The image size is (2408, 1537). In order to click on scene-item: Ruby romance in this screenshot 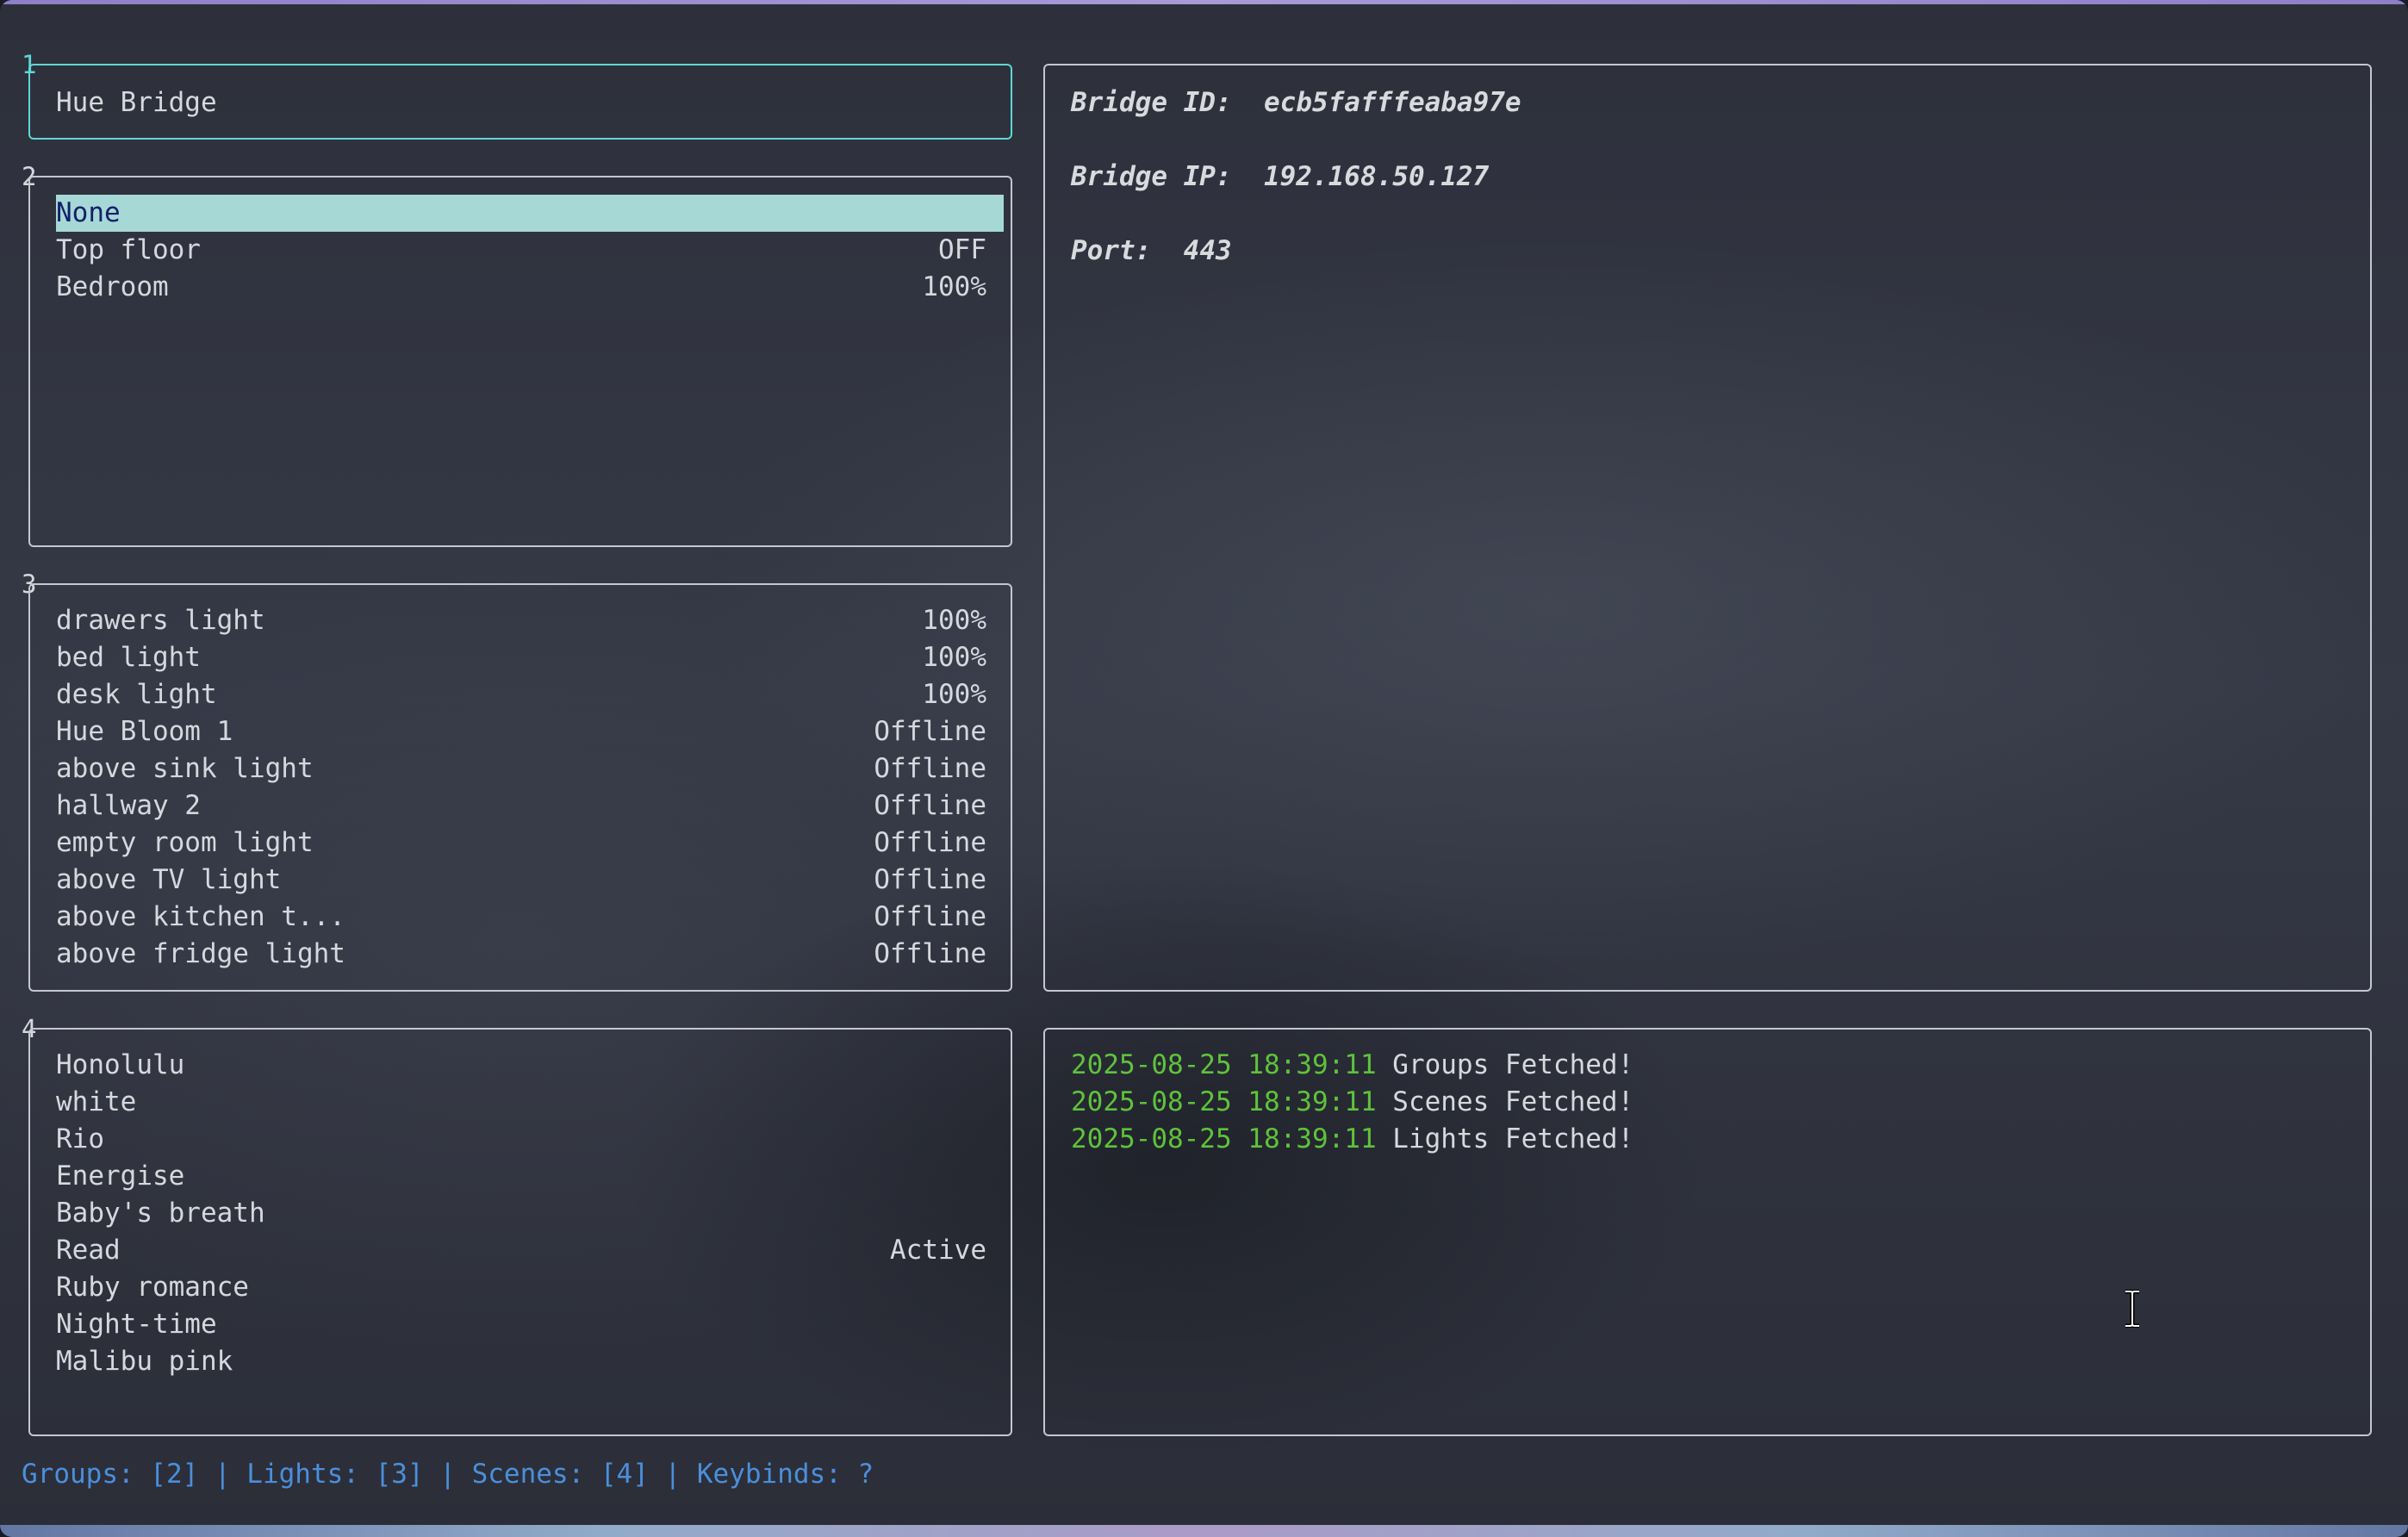, I will do `click(521, 1287)`.